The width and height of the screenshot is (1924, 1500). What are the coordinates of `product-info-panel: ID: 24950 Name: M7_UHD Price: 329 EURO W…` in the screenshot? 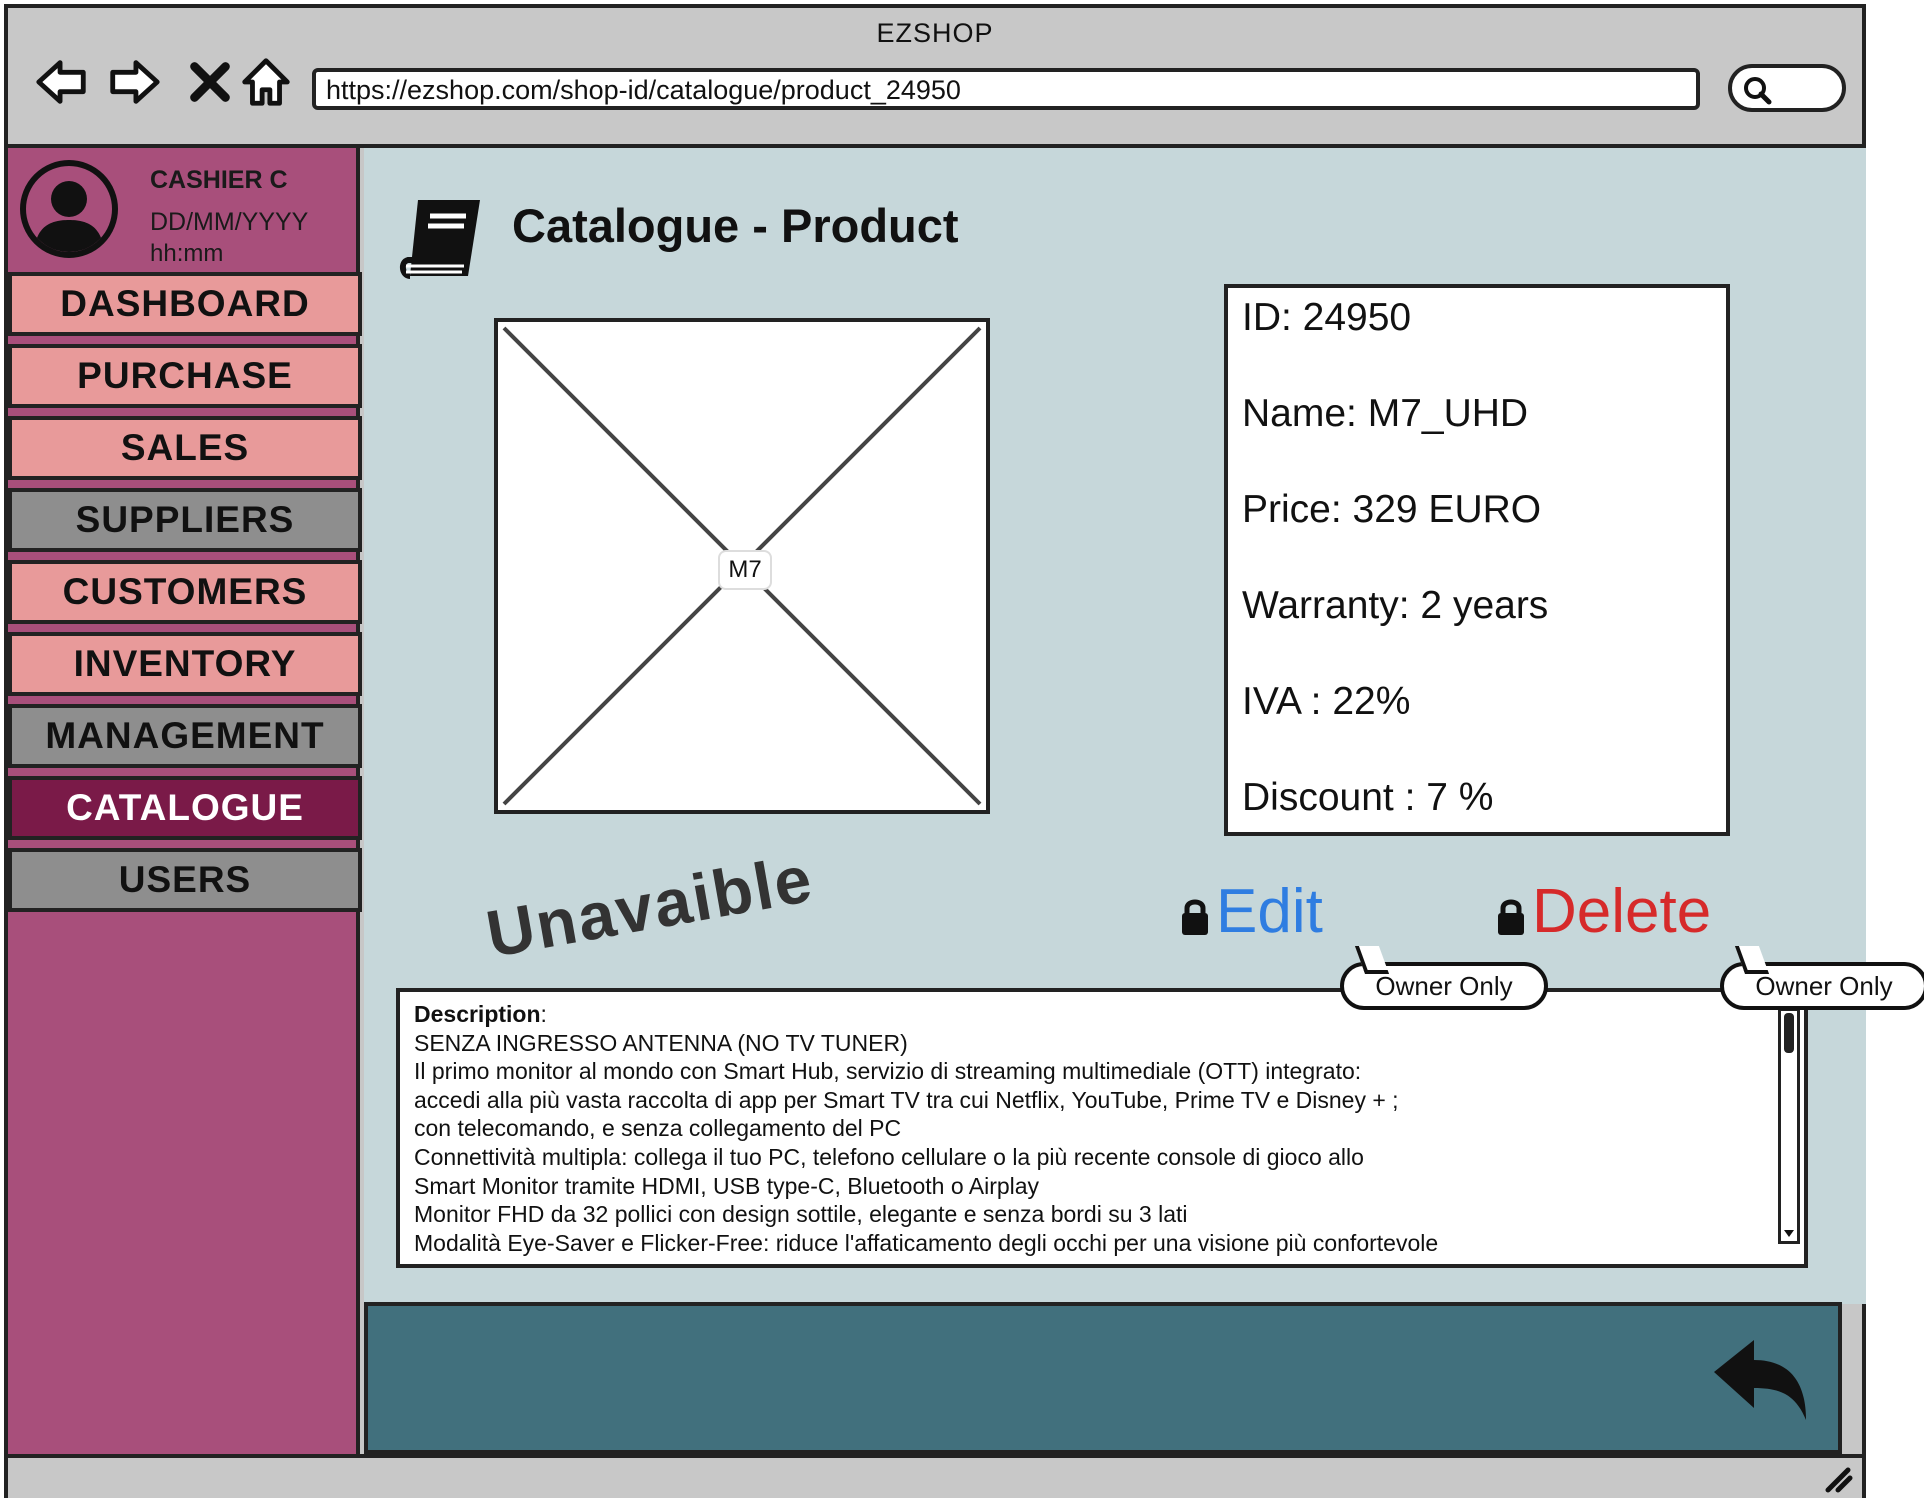 It's located at (1477, 560).